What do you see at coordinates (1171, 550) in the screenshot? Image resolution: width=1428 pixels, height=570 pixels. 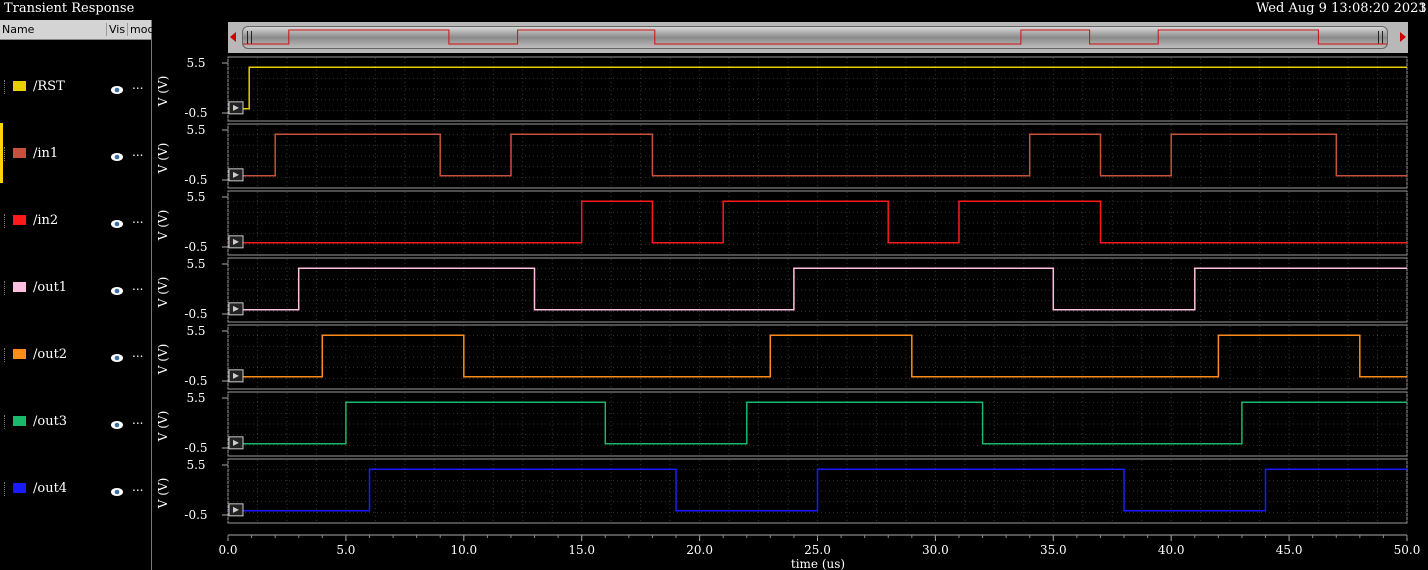 I see `x-tick-label: 40.0` at bounding box center [1171, 550].